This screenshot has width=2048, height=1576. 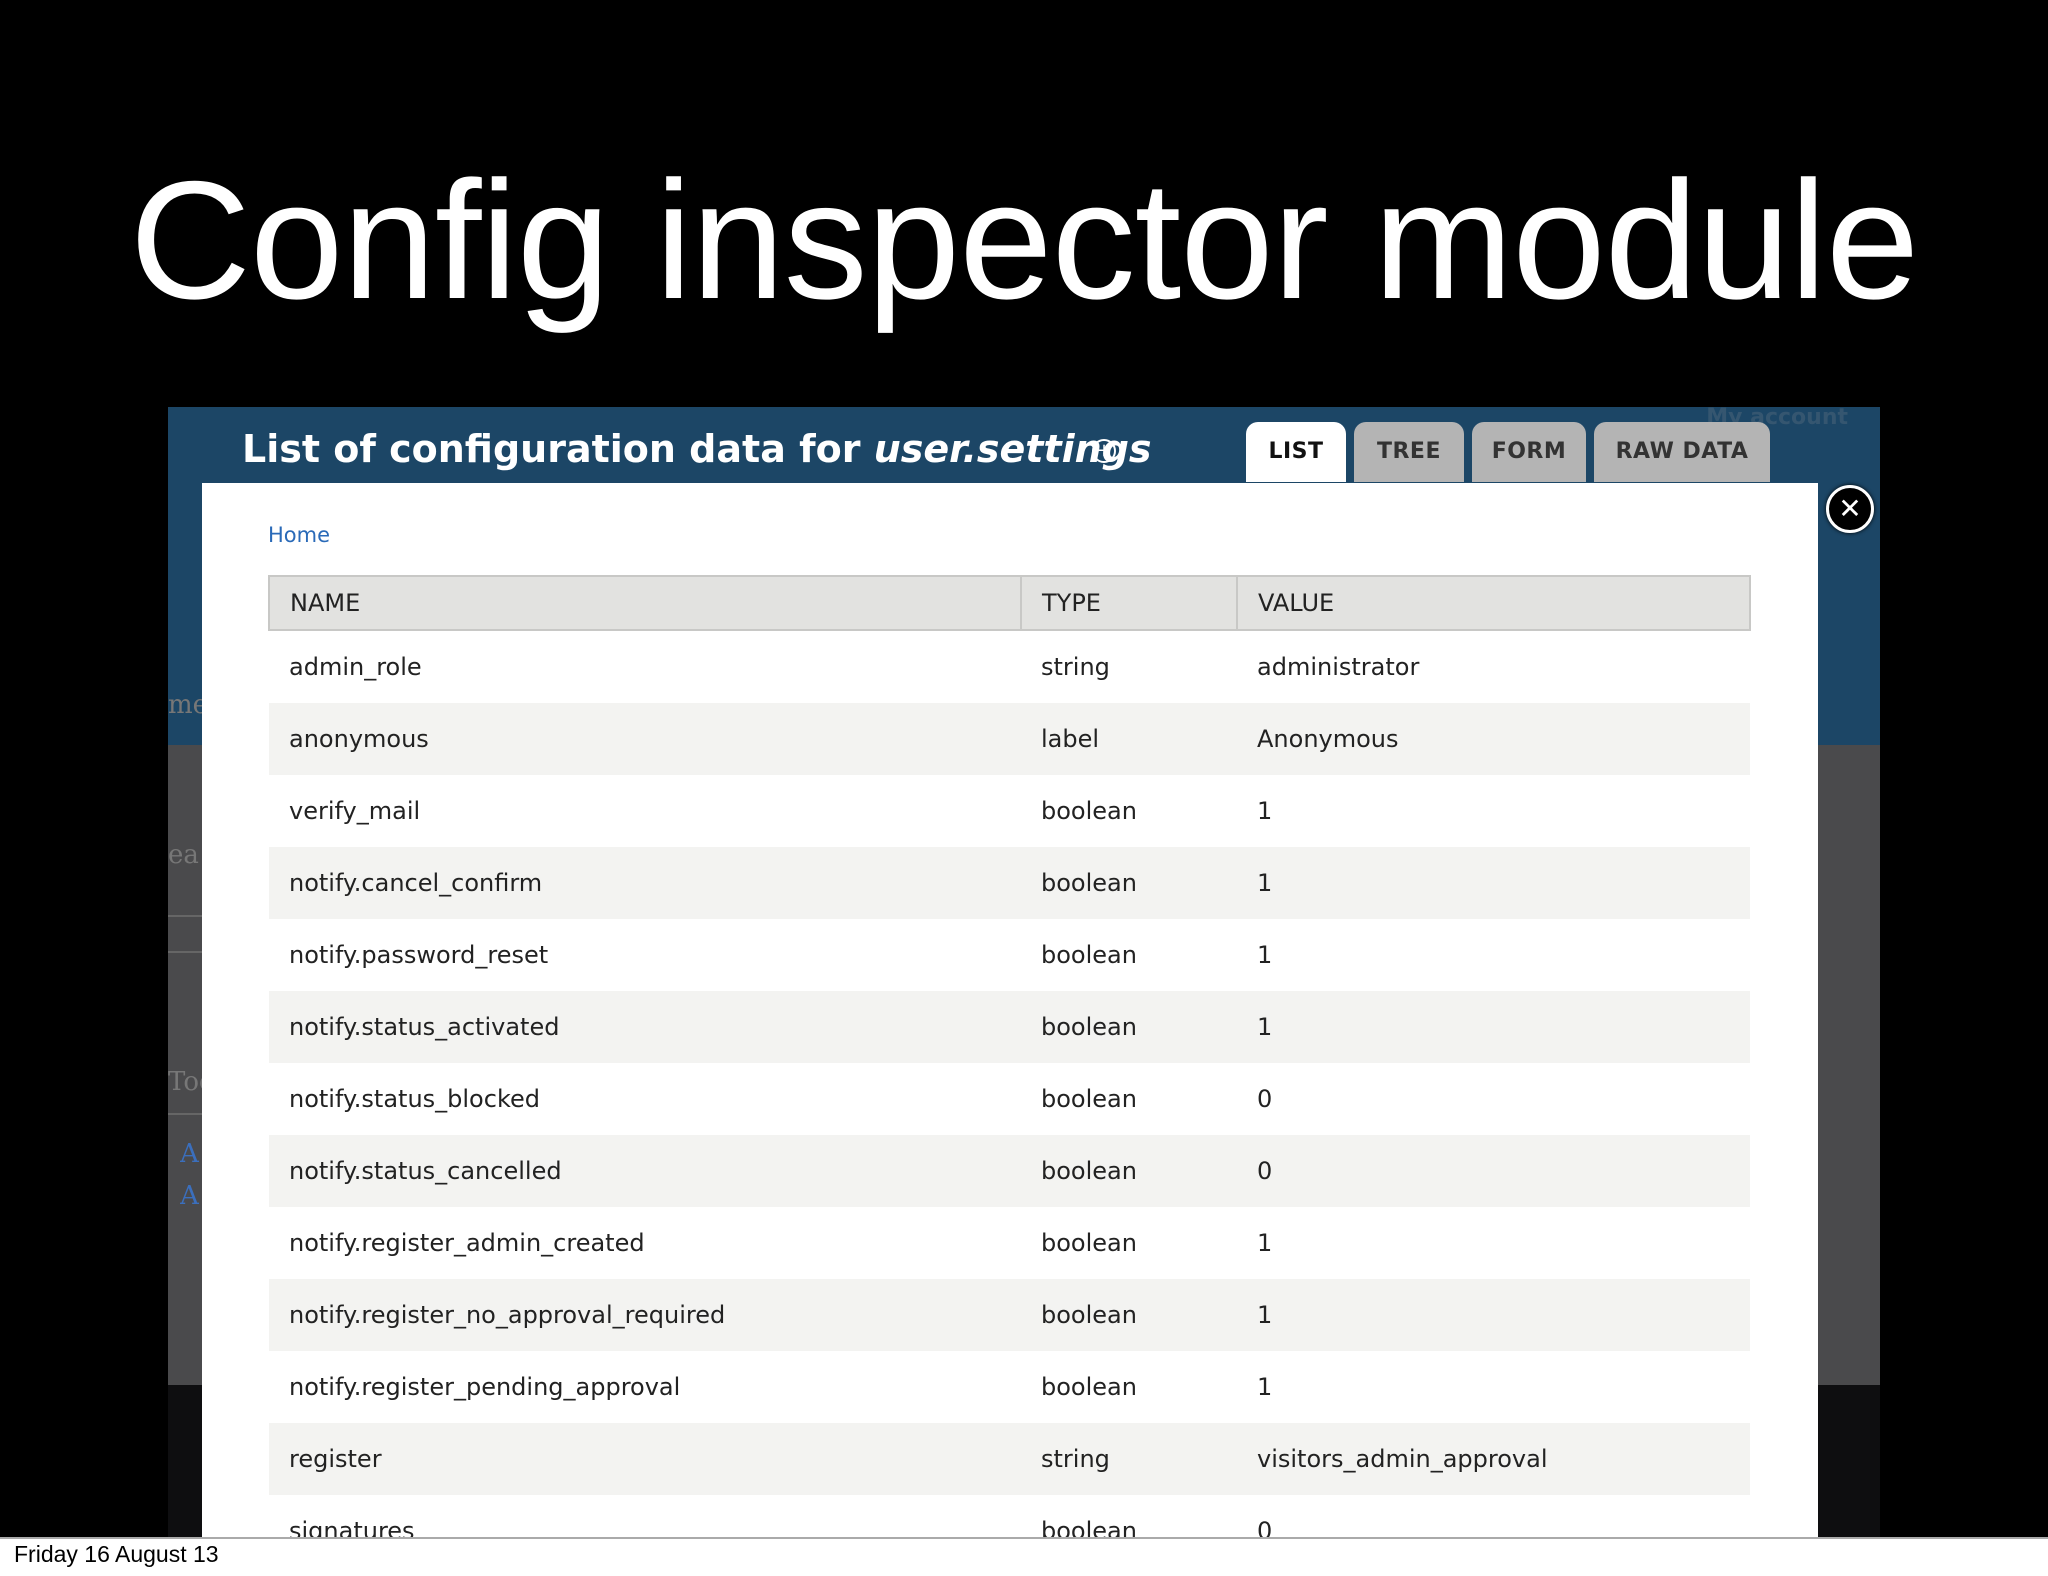 What do you see at coordinates (645, 811) in the screenshot?
I see `cell-name: verify_mail` at bounding box center [645, 811].